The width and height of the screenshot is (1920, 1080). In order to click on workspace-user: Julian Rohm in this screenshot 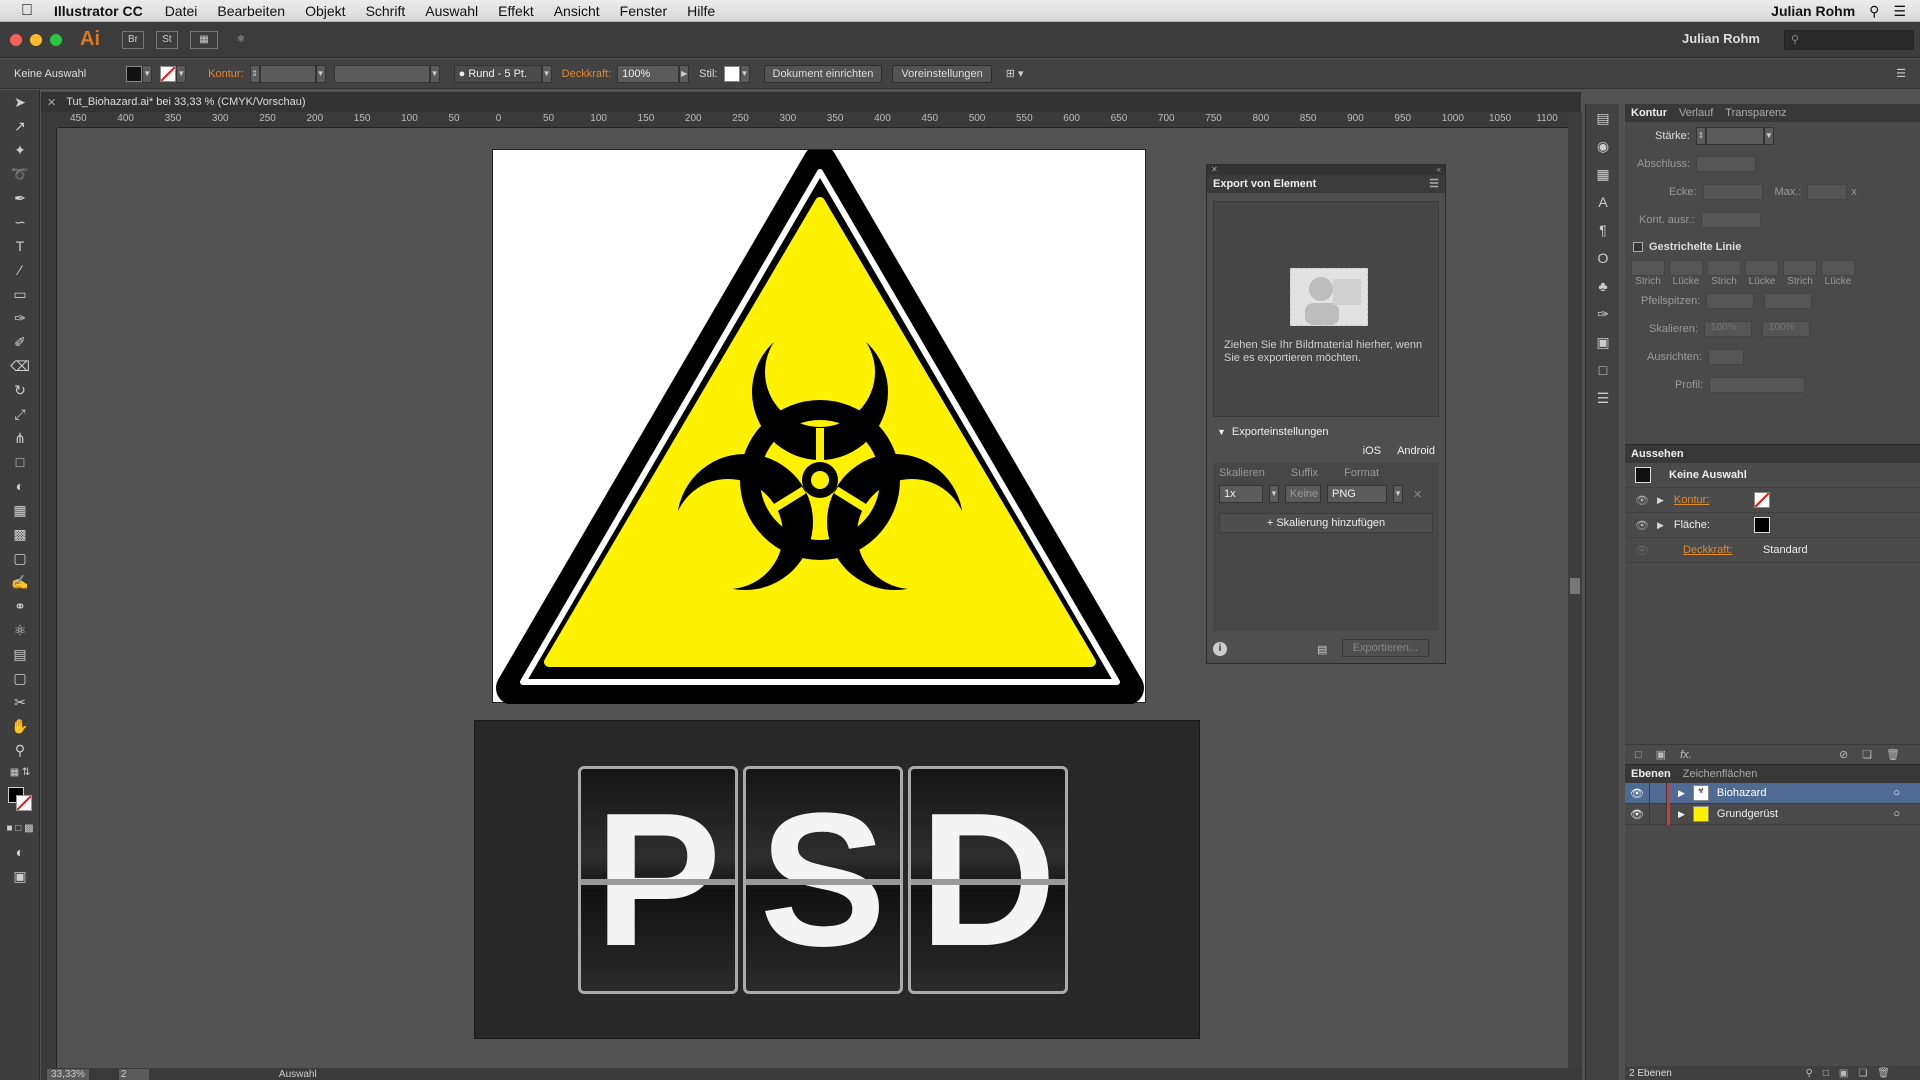, I will do `click(1721, 38)`.